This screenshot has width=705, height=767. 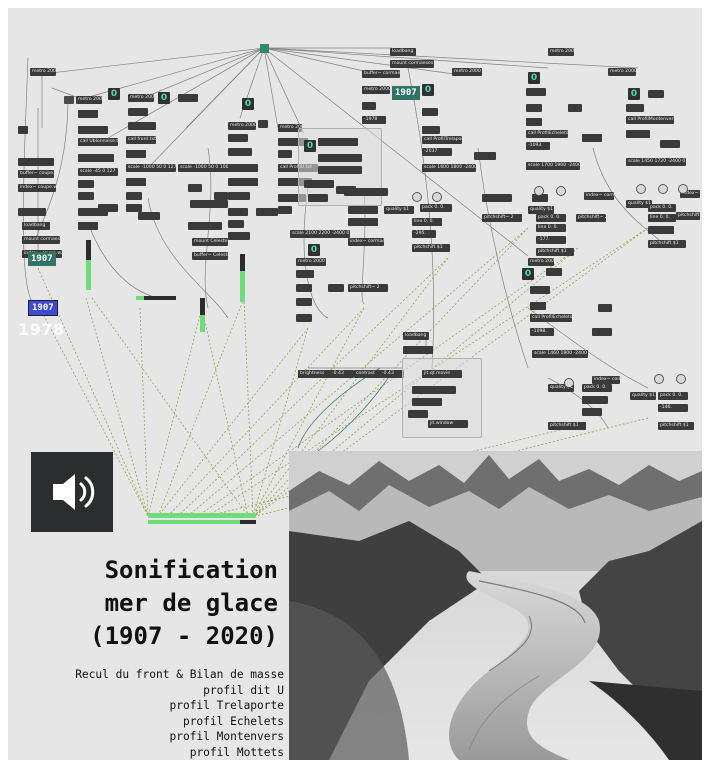 I want to click on brightness-number: -0.43, so click(x=342, y=374).